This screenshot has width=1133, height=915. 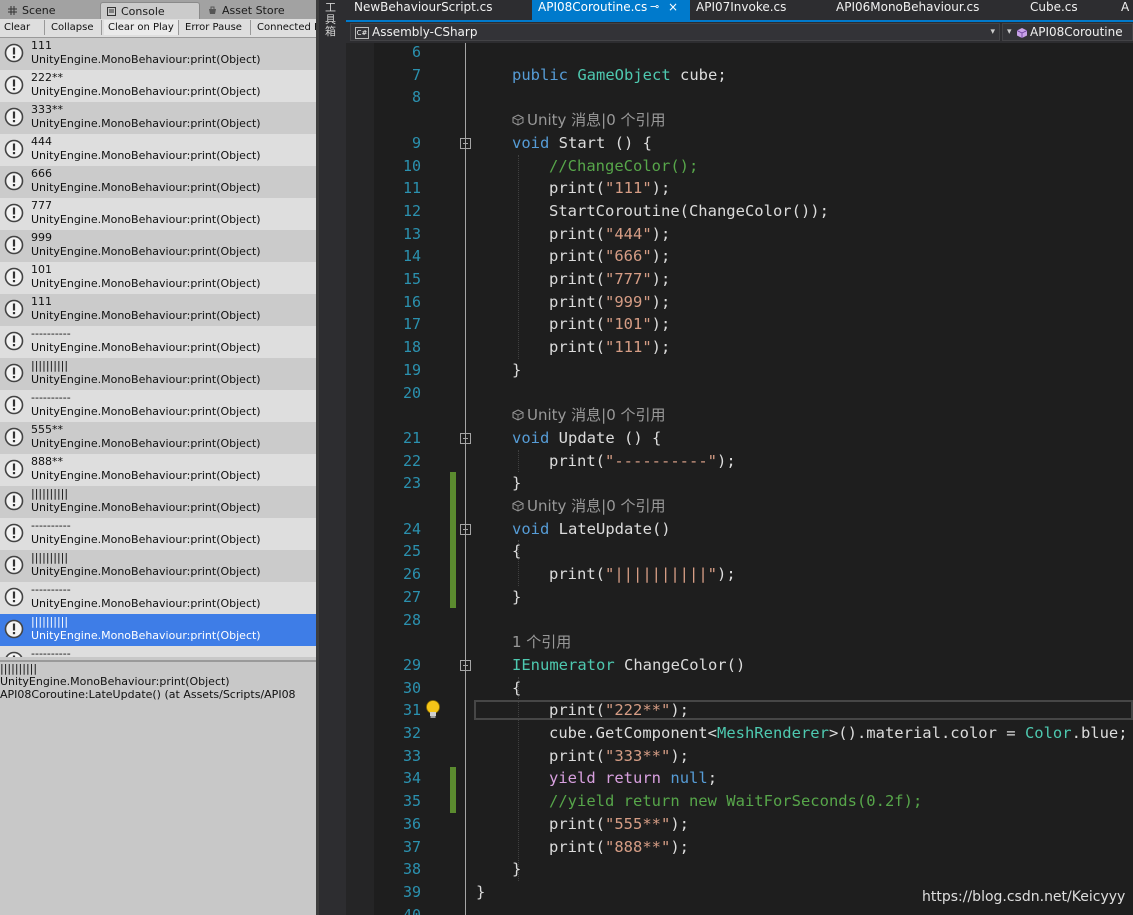 What do you see at coordinates (619, 846) in the screenshot?
I see `code-text: print("888**");` at bounding box center [619, 846].